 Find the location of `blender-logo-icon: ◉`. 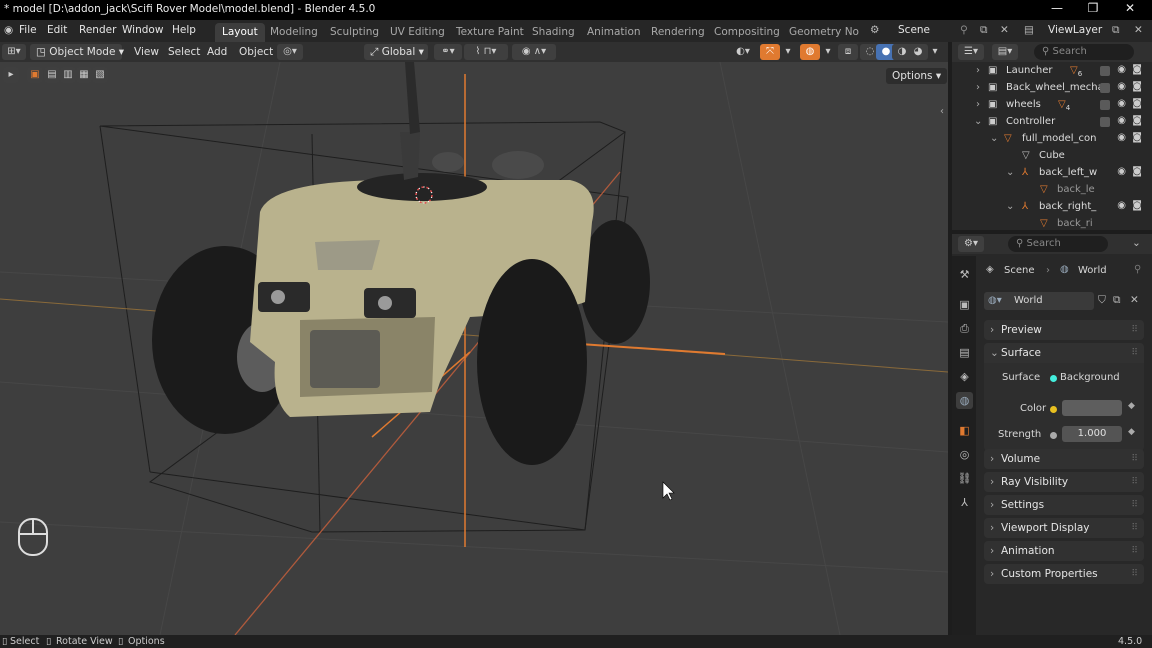

blender-logo-icon: ◉ is located at coordinates (8, 30).